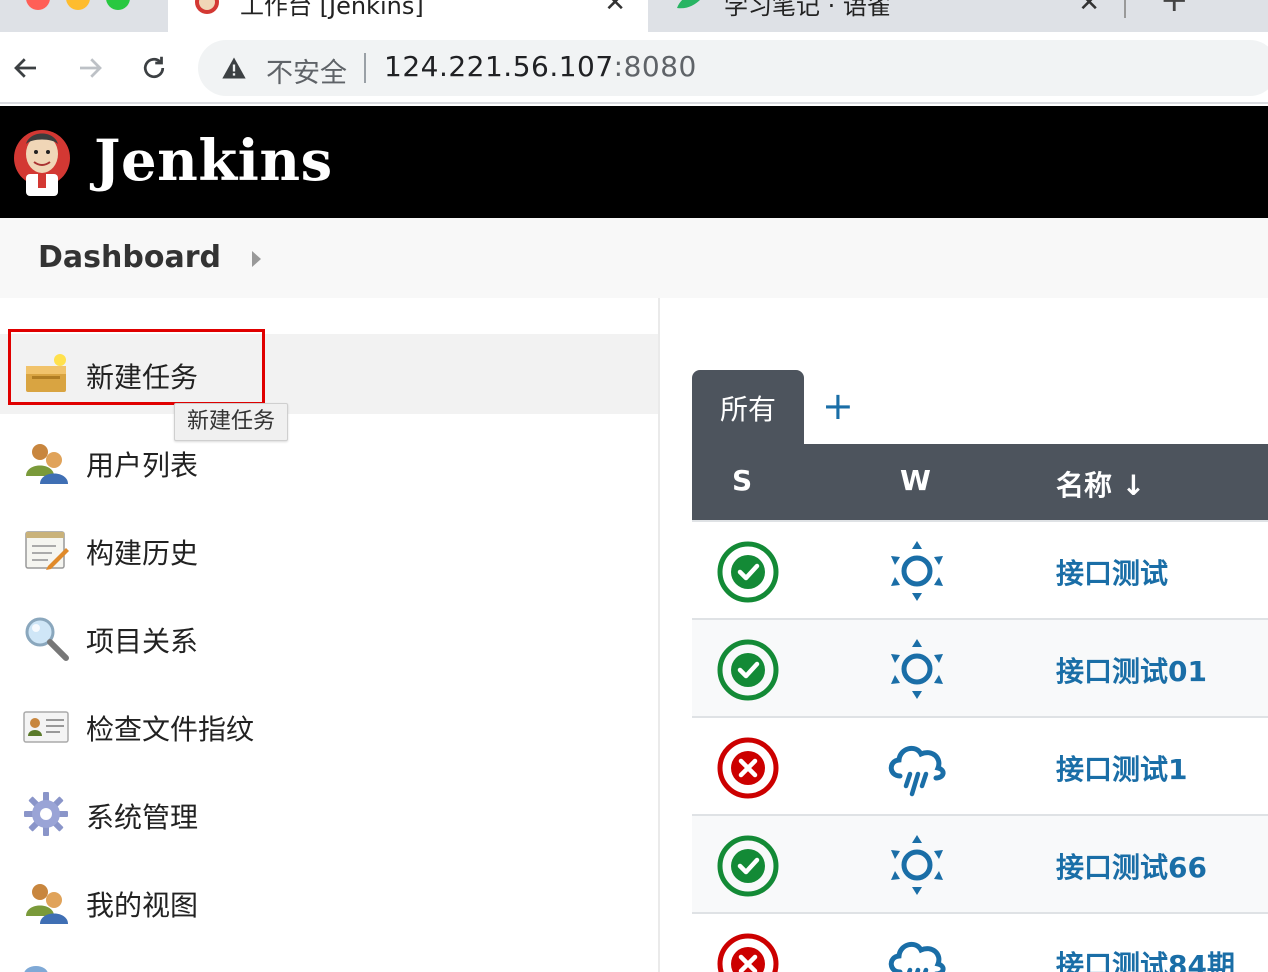  What do you see at coordinates (980, 667) in the screenshot?
I see `table-row: 接口测试01` at bounding box center [980, 667].